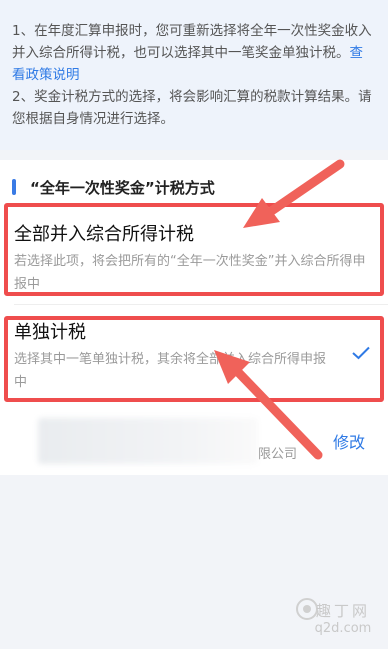 This screenshot has height=649, width=388. I want to click on modify-button: 修改, so click(349, 441).